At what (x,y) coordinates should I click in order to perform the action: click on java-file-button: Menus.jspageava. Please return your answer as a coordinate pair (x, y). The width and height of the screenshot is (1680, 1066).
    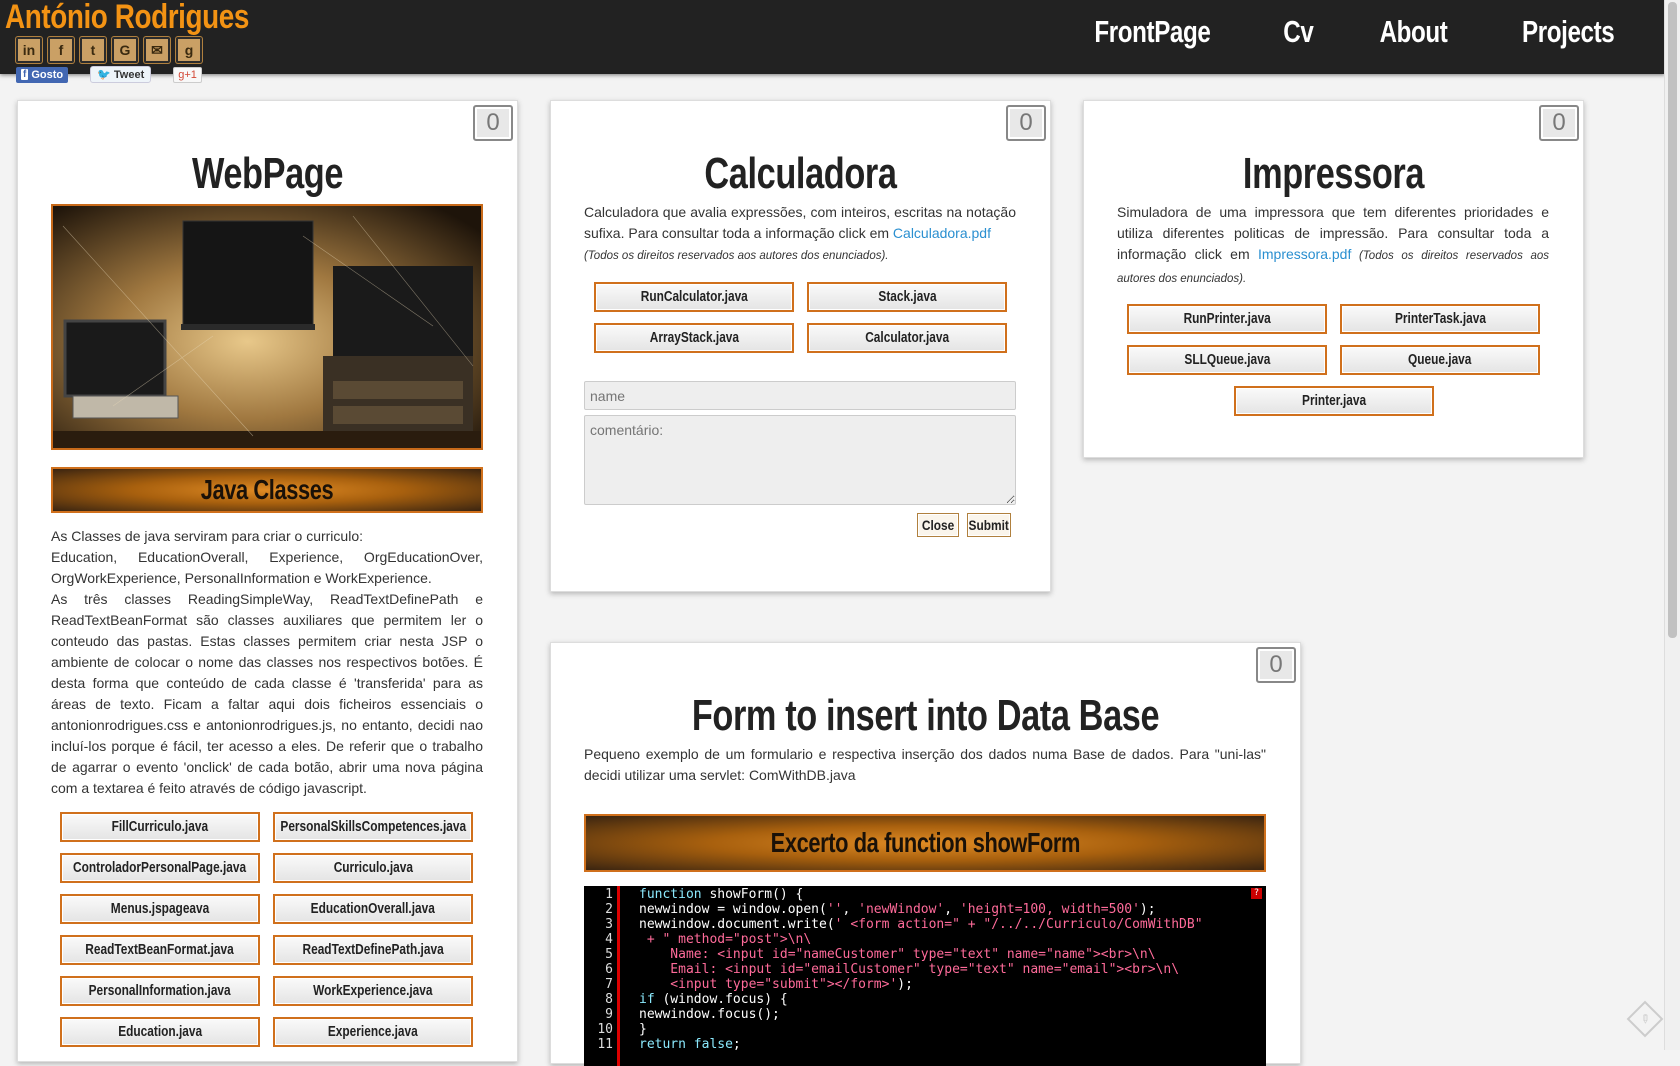
    Looking at the image, I should click on (160, 909).